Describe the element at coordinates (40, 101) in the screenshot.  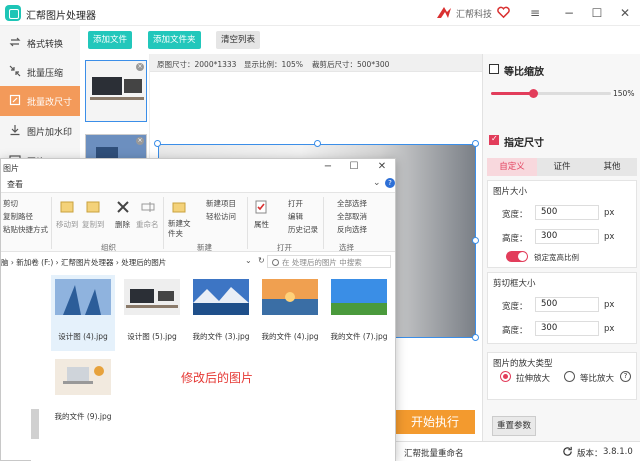
I see `sidebar-item-resize: 批量改尺寸` at that location.